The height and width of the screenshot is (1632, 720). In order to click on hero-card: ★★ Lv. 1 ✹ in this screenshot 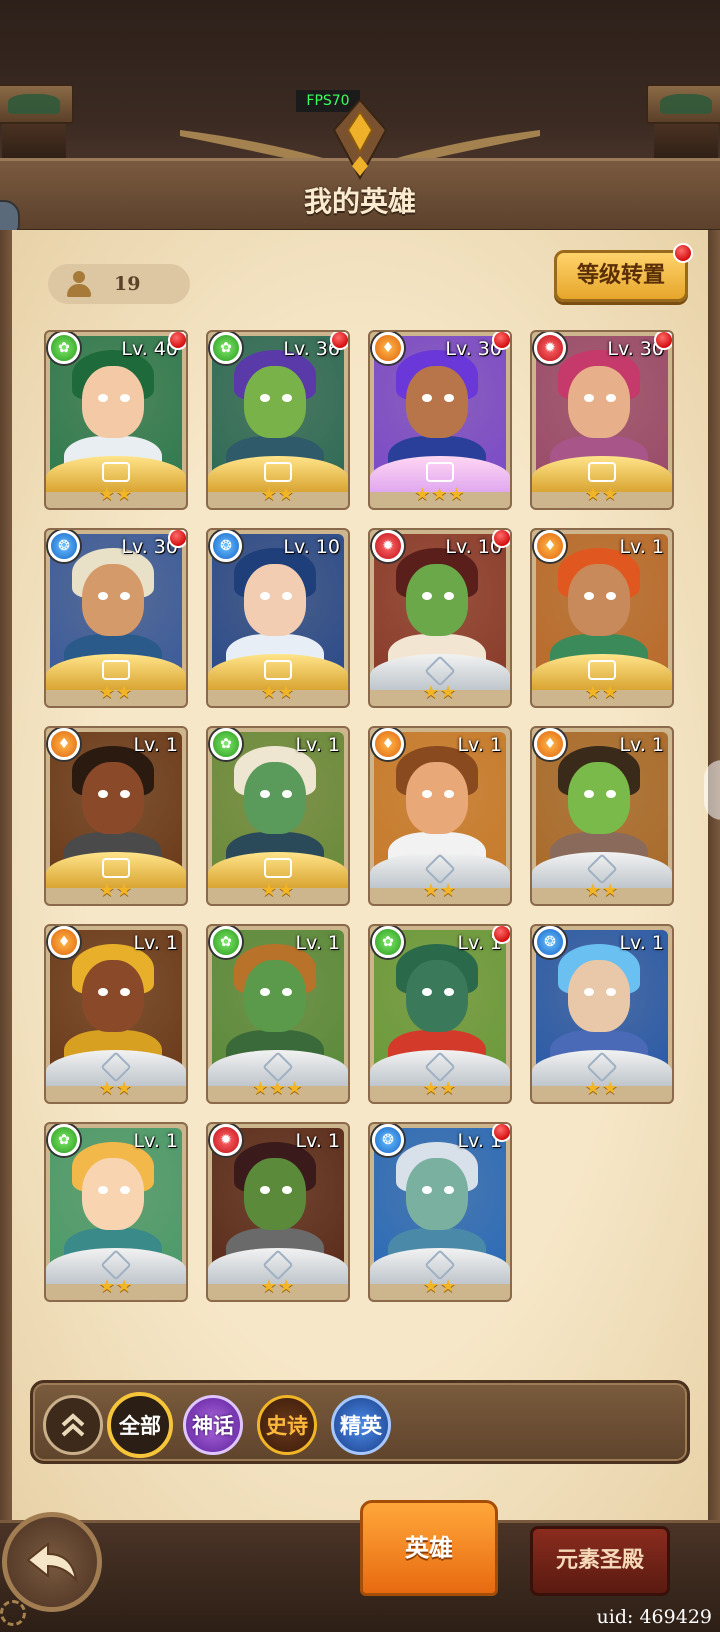, I will do `click(278, 1212)`.